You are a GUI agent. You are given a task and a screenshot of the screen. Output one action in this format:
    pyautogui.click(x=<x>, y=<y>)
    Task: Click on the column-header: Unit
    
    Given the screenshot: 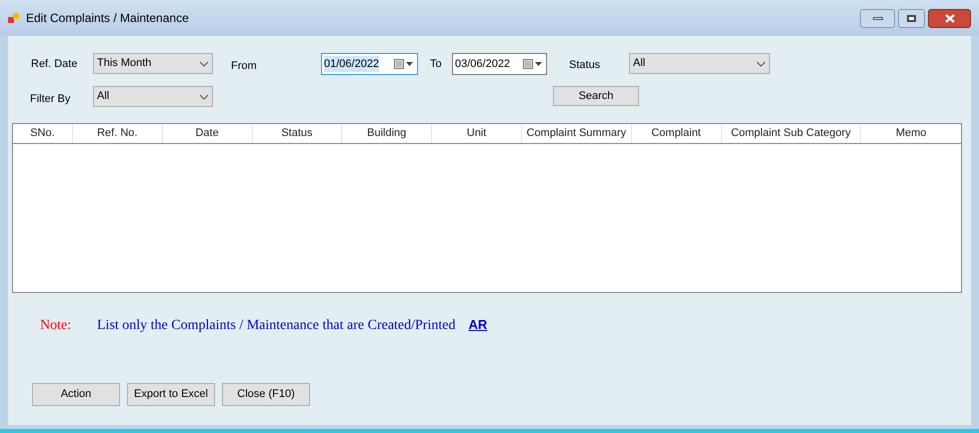 What is the action you would take?
    pyautogui.click(x=477, y=133)
    